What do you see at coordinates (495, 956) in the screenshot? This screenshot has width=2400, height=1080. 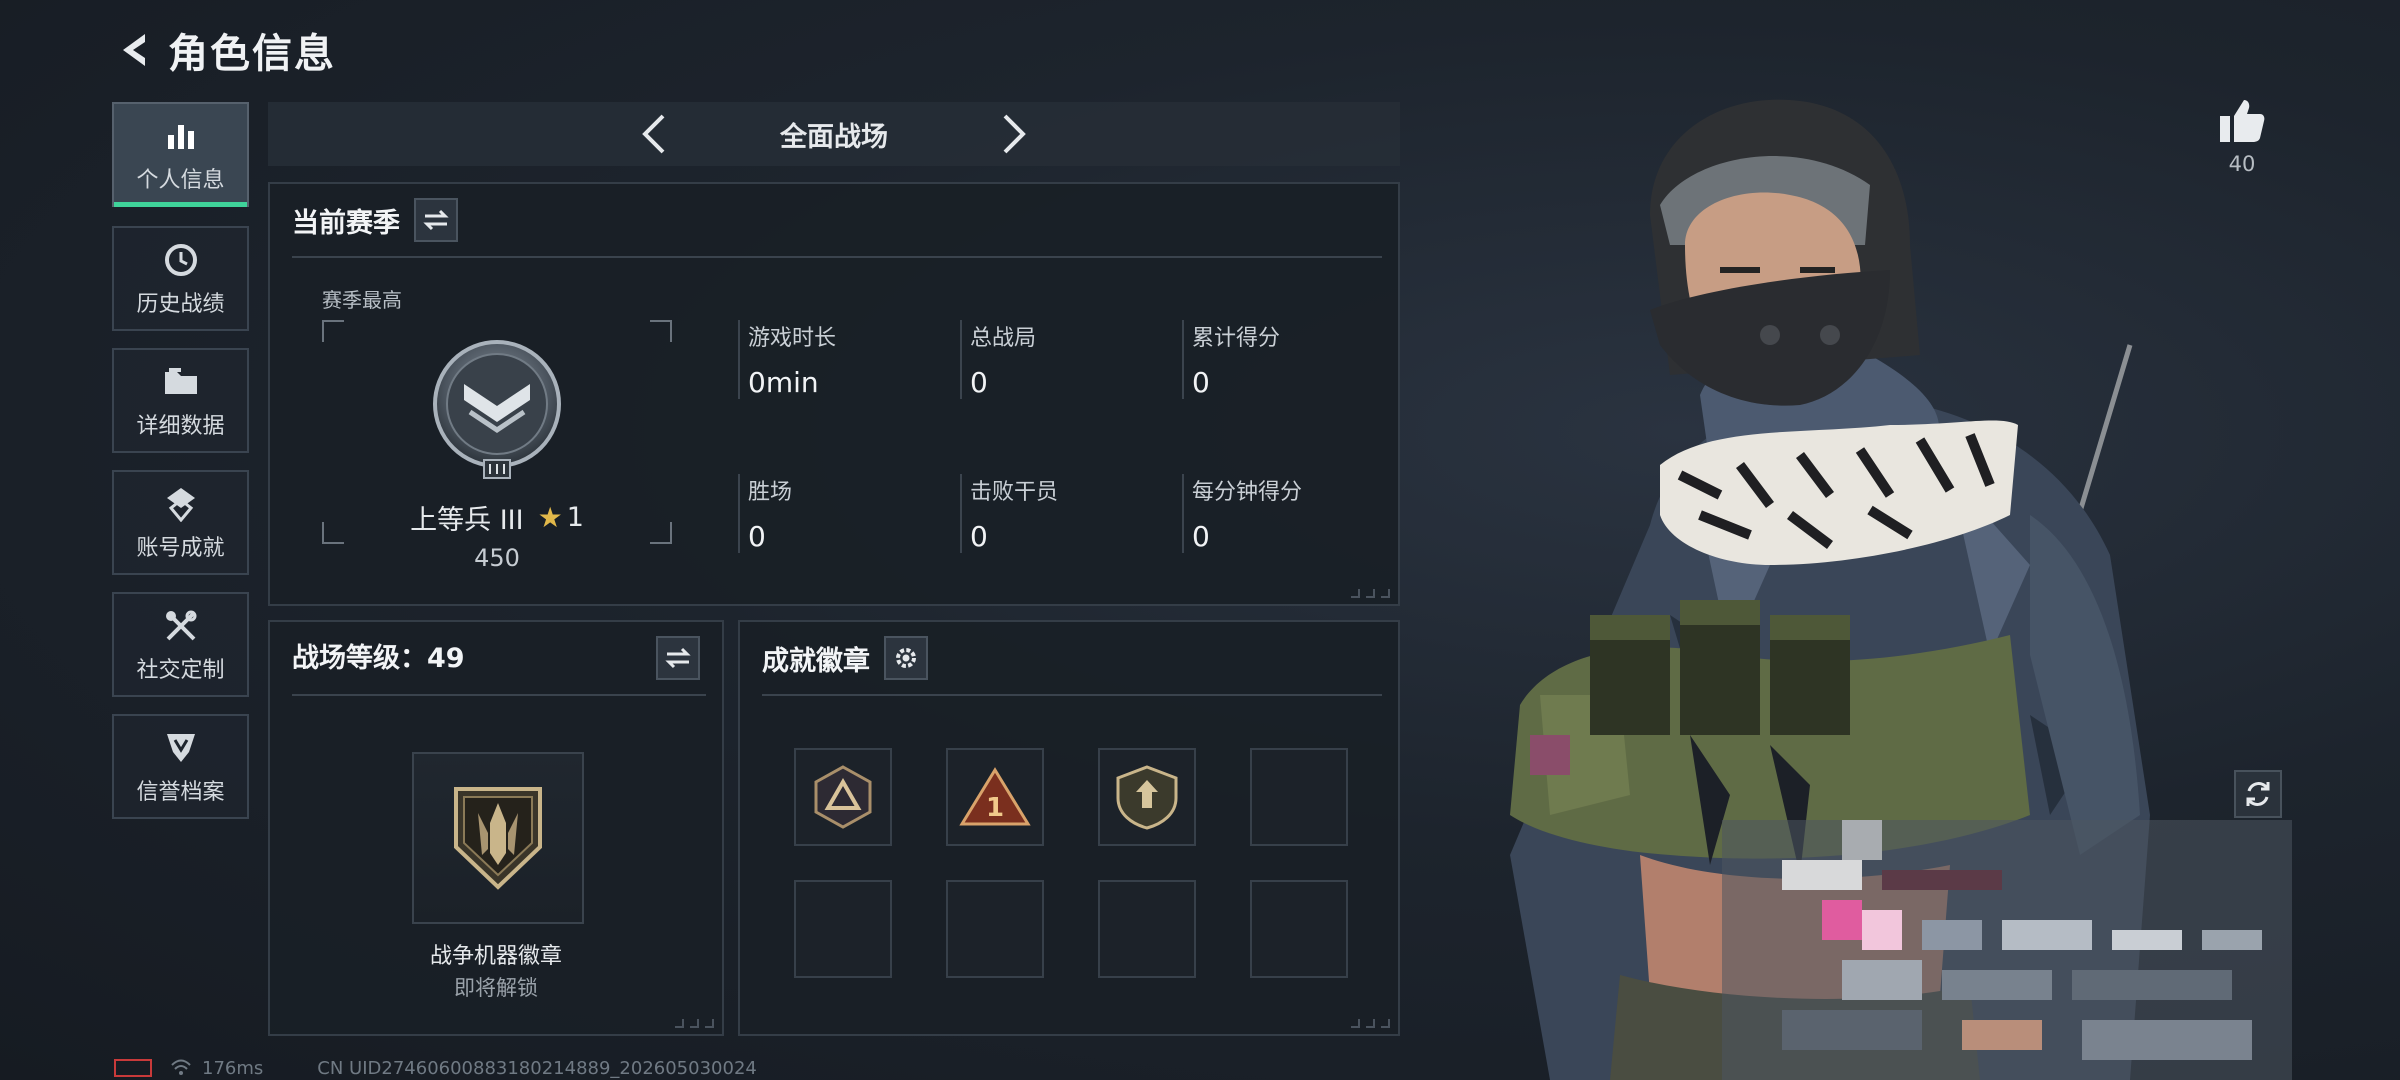 I see `badge-name: 战争机器徽章` at bounding box center [495, 956].